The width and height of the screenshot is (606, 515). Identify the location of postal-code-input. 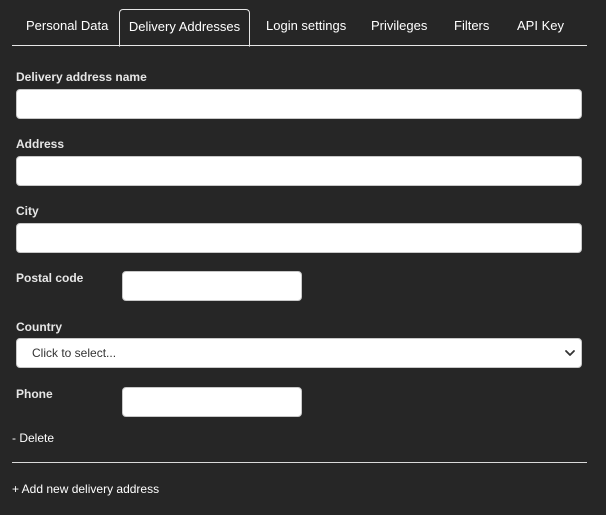
(212, 286).